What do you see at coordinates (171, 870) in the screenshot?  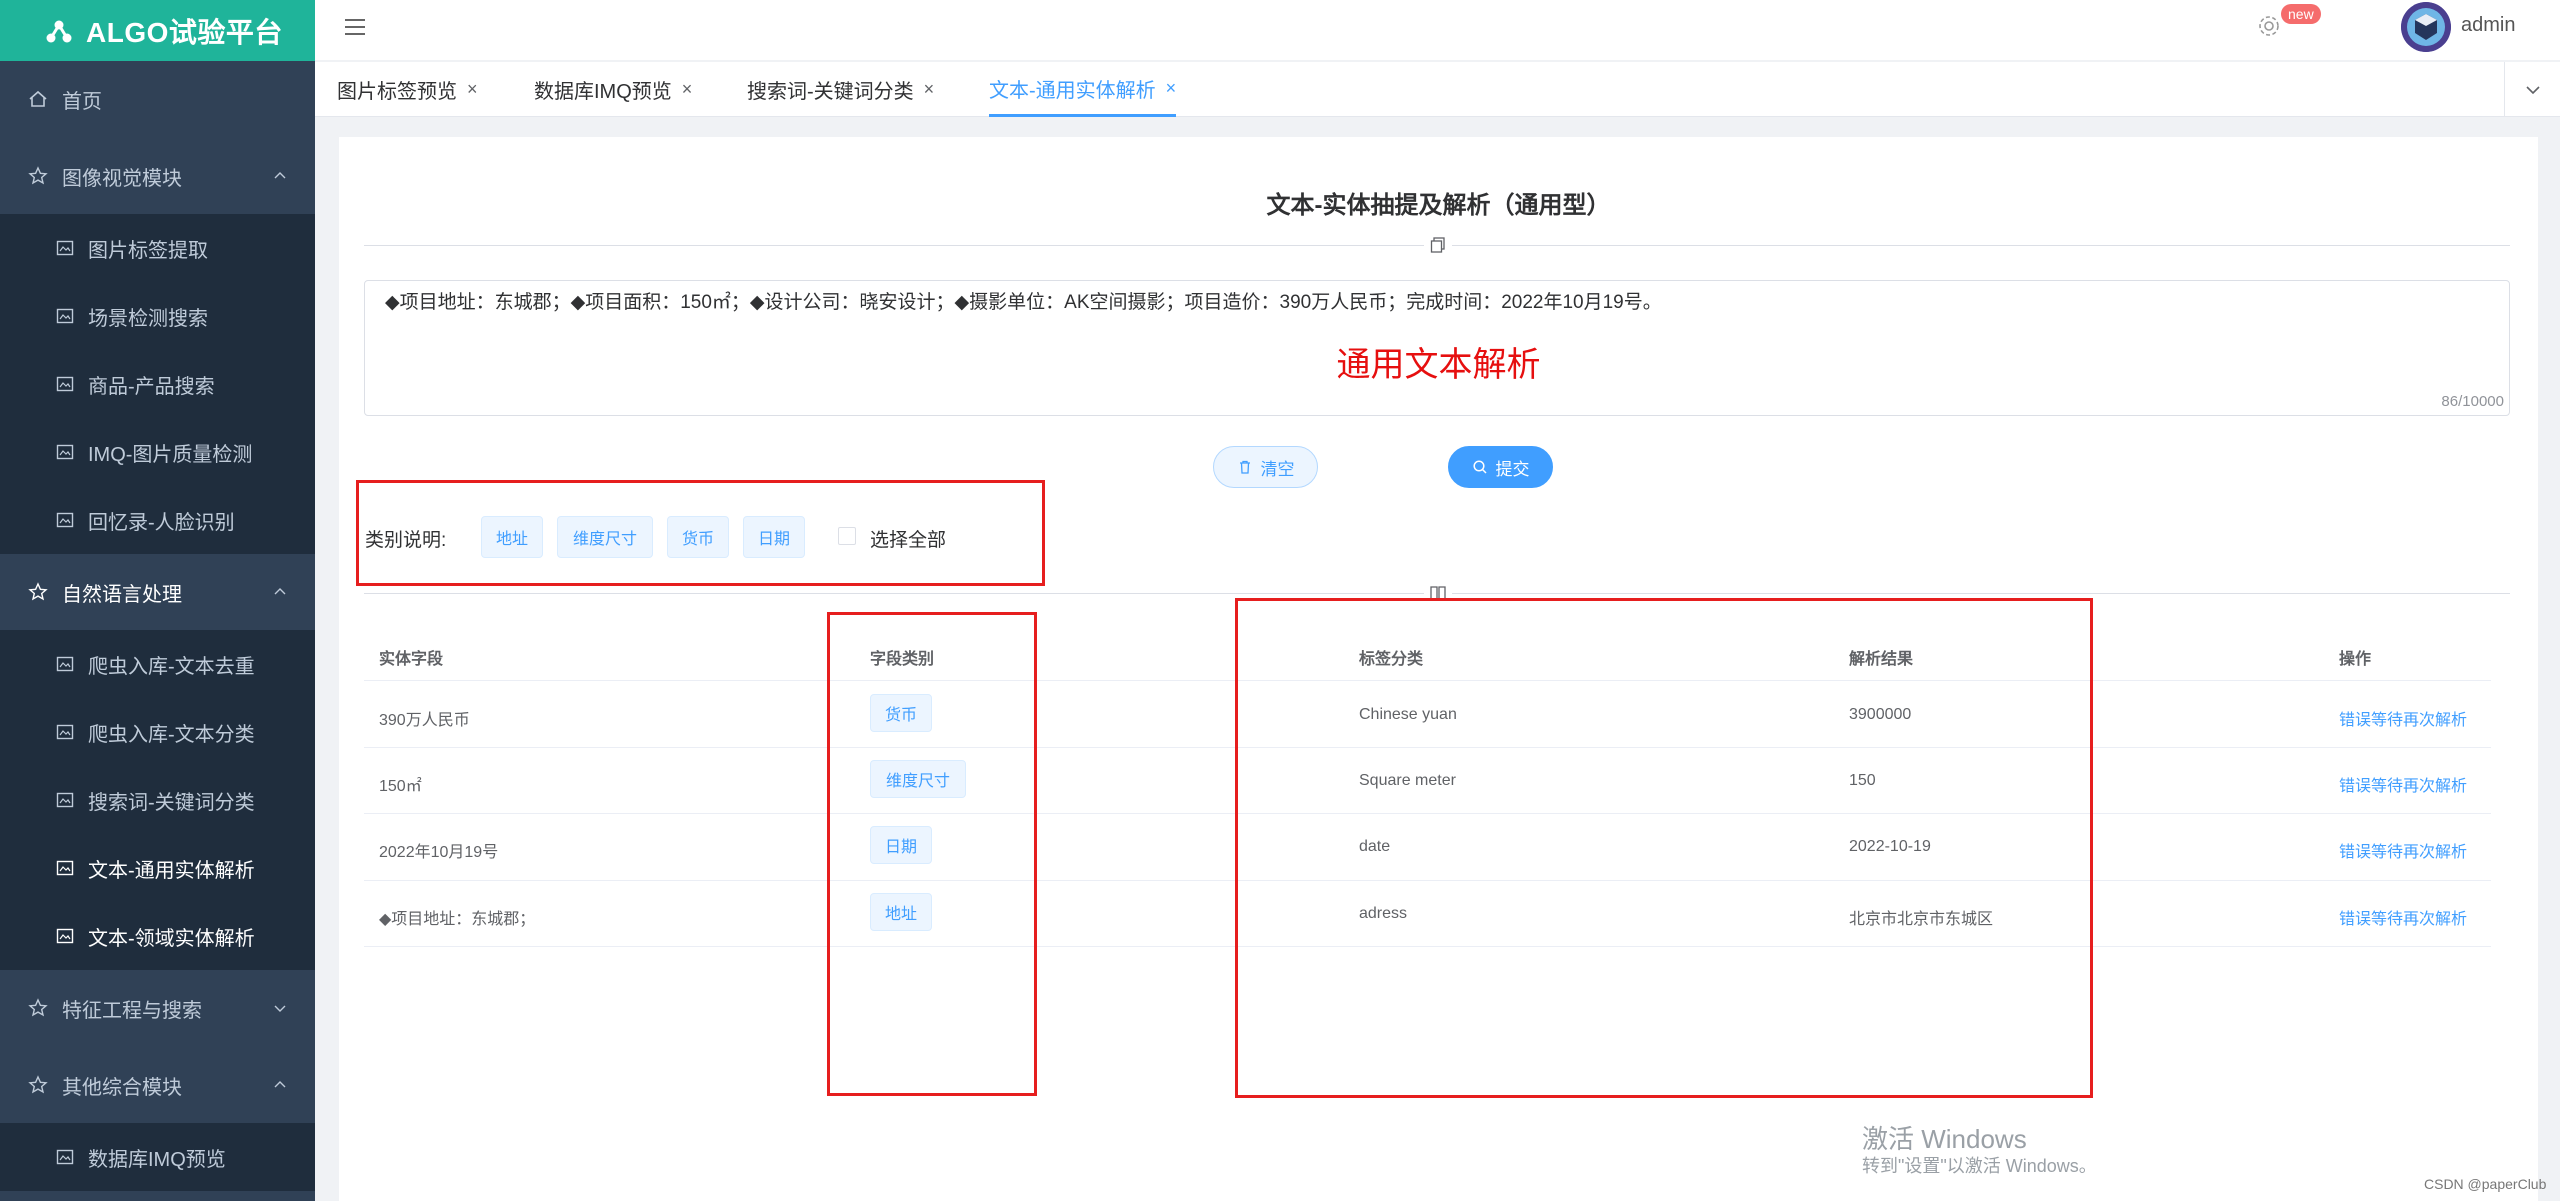 I see `menu-item-label: 文本-通用实体解析` at bounding box center [171, 870].